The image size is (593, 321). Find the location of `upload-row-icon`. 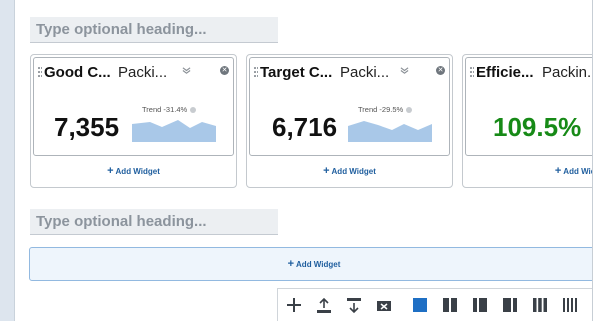

upload-row-icon is located at coordinates (324, 305).